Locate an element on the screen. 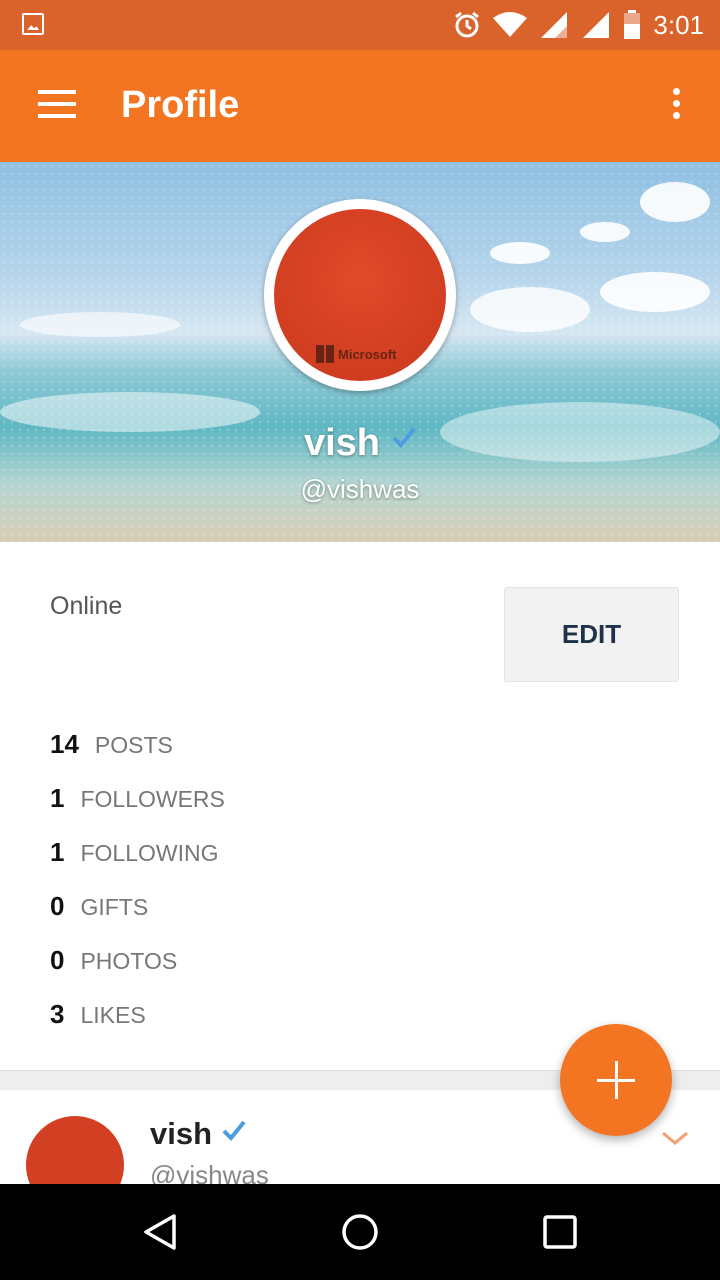 This screenshot has height=1280, width=720. add-fab-button is located at coordinates (616, 1080).